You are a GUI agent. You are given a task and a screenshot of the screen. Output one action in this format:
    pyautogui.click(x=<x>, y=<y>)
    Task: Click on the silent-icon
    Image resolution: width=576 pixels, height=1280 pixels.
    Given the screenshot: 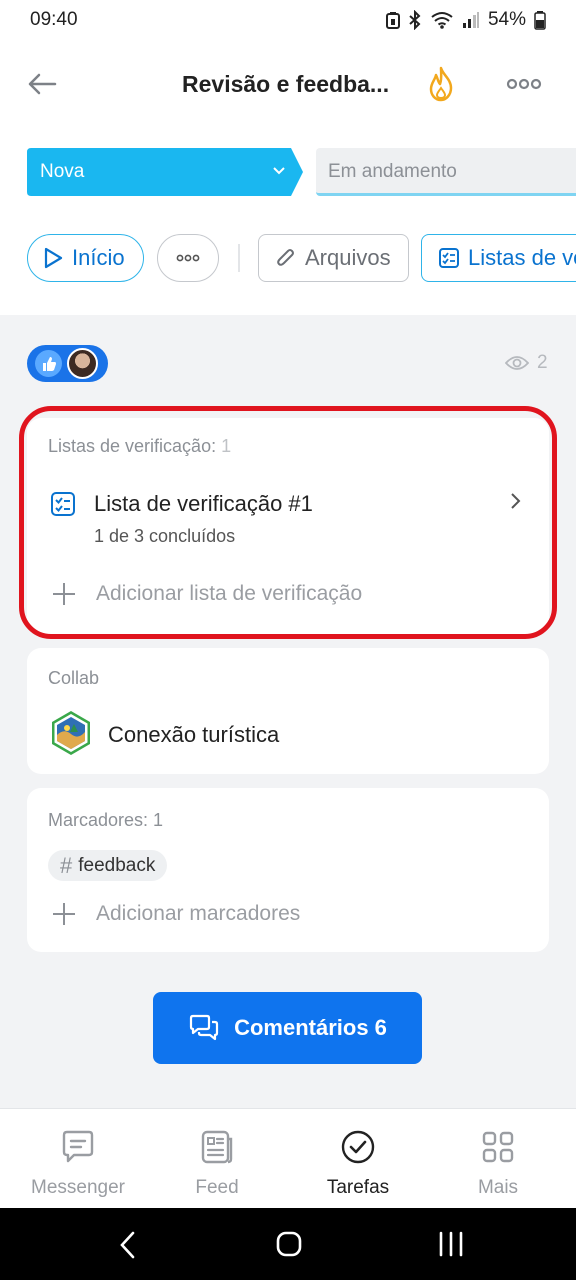 What is the action you would take?
    pyautogui.click(x=392, y=20)
    